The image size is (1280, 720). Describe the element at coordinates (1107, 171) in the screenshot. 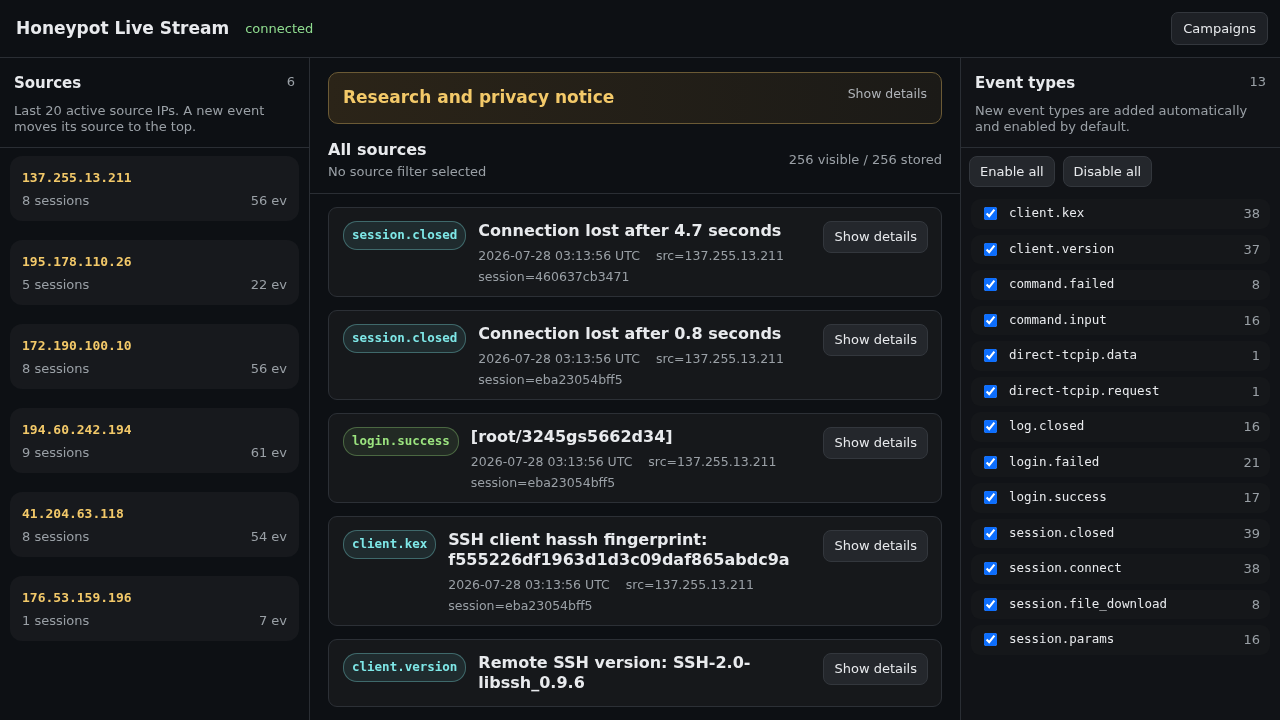

I see `disable-all-button: Disable all` at that location.